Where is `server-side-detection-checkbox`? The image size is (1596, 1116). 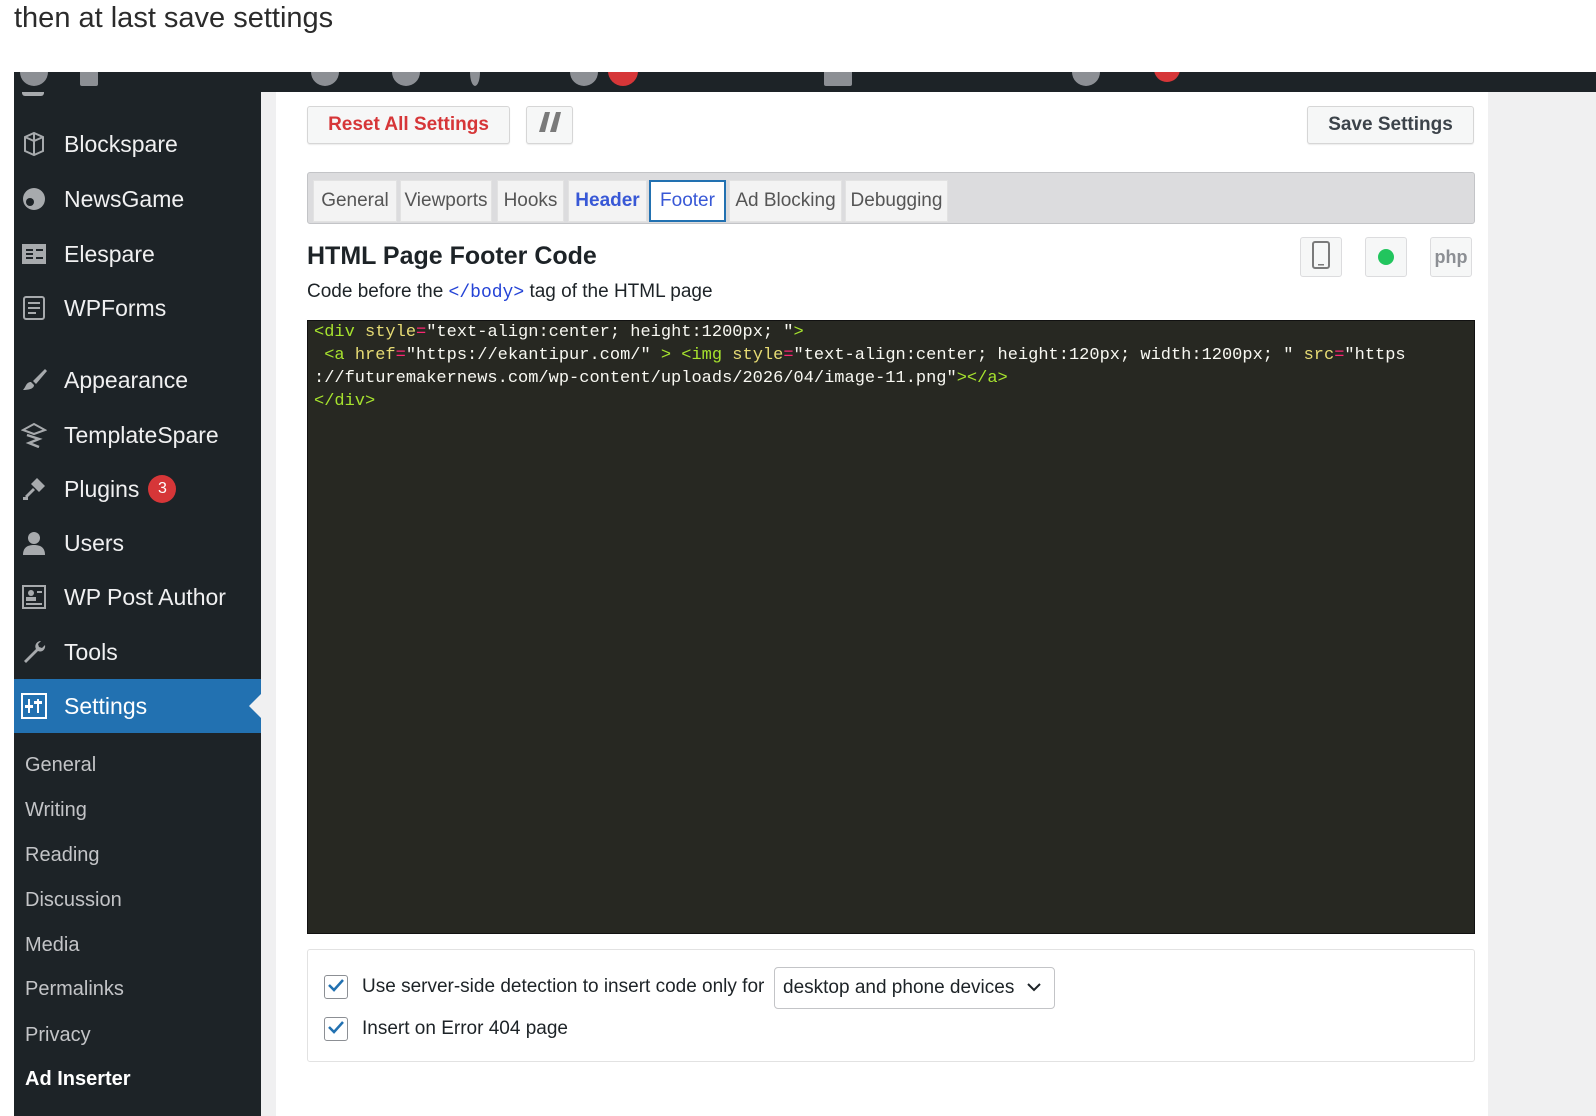 server-side-detection-checkbox is located at coordinates (336, 987).